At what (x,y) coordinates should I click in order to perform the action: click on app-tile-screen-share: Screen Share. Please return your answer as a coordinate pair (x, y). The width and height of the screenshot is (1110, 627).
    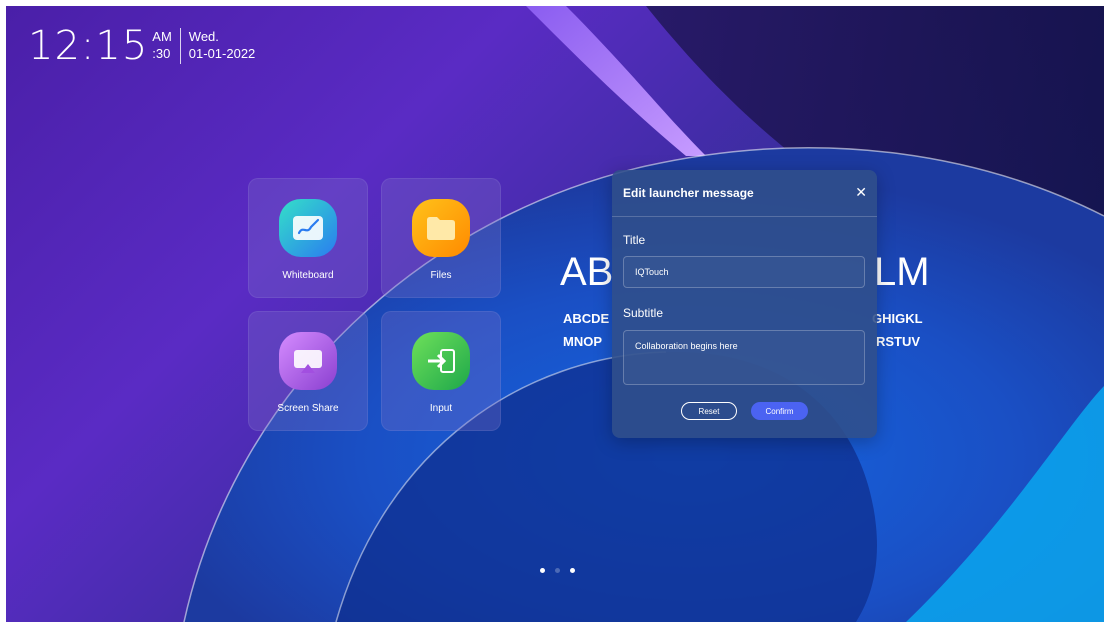
    Looking at the image, I should click on (308, 371).